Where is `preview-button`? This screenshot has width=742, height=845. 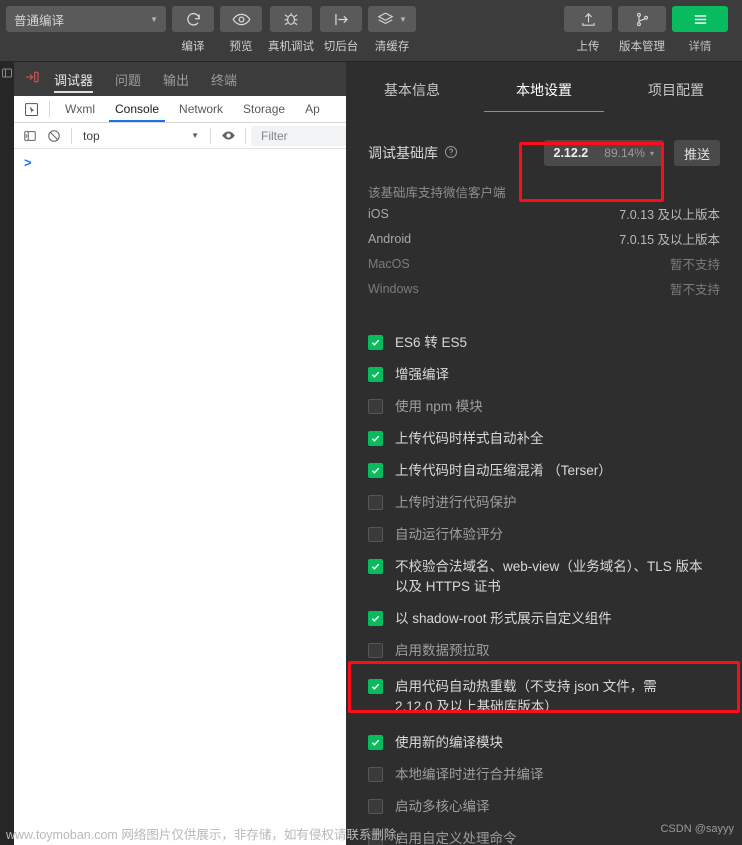 preview-button is located at coordinates (241, 19).